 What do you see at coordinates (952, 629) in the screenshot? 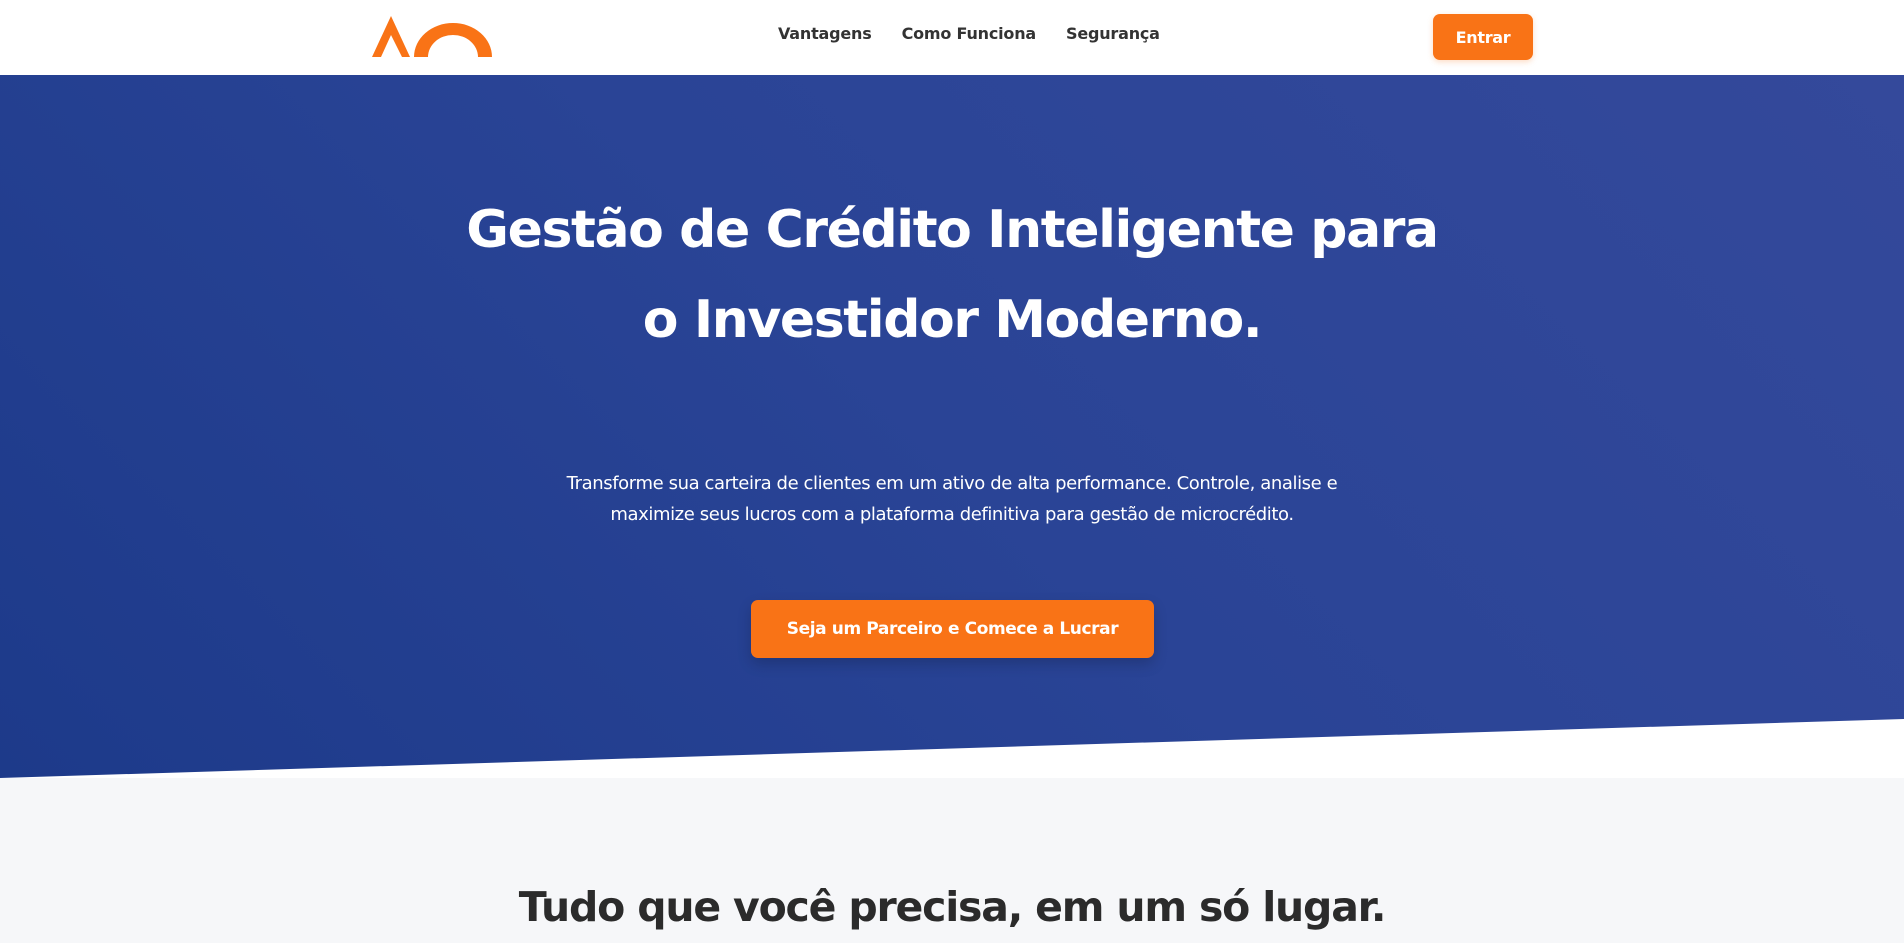
I see `partner-cta-button: Seja um Parceiro e Comece a Lucrar` at bounding box center [952, 629].